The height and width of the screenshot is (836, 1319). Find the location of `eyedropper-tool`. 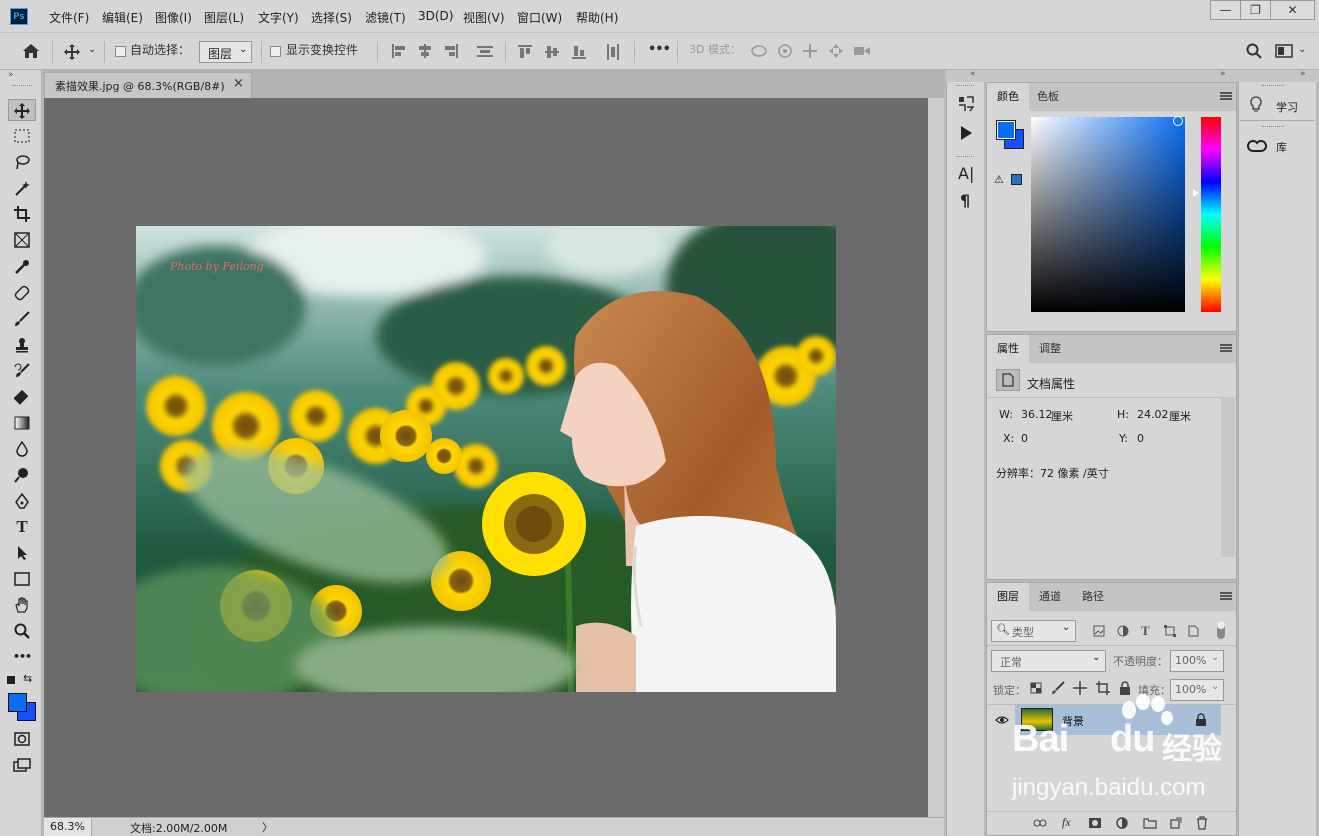

eyedropper-tool is located at coordinates (22, 267).